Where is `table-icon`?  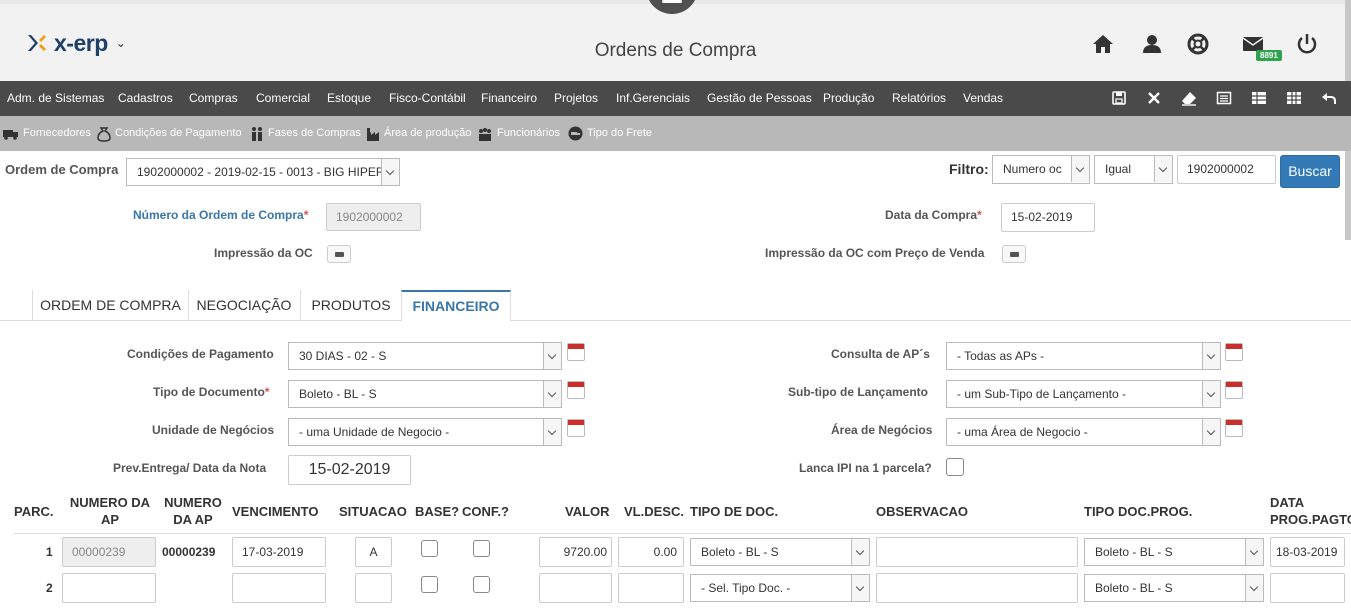
table-icon is located at coordinates (1294, 98).